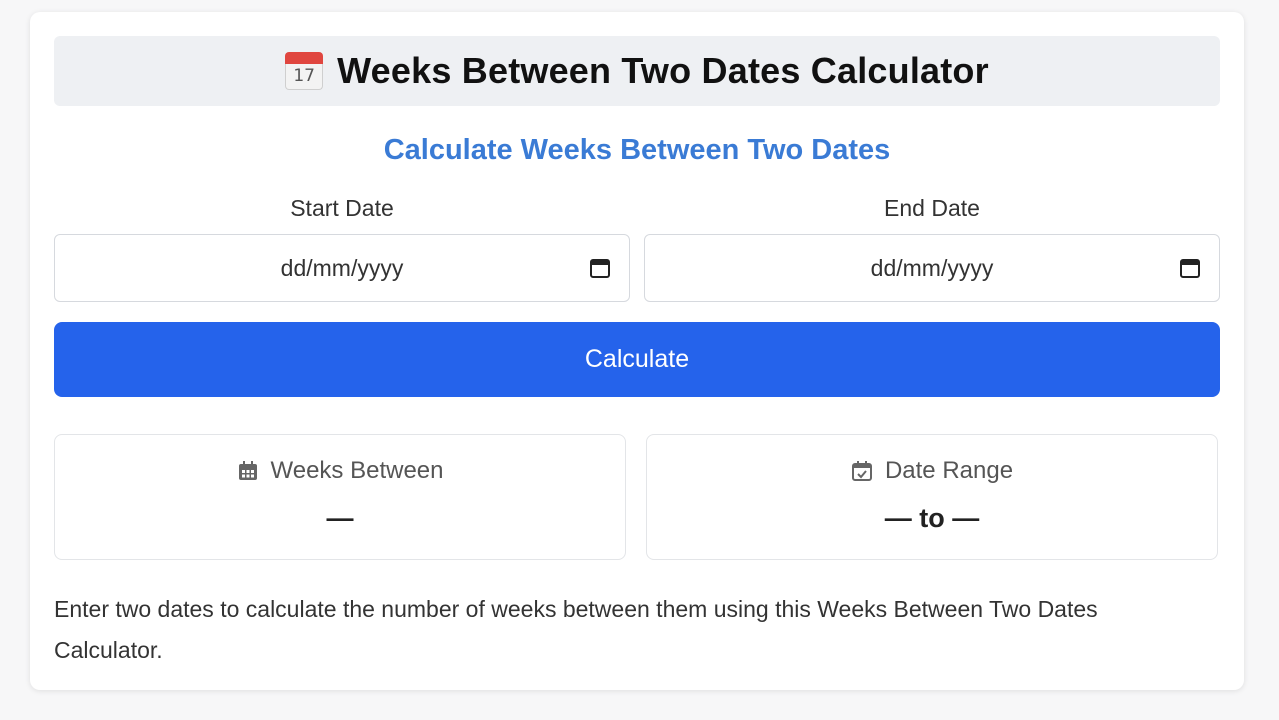 The image size is (1279, 720). I want to click on page-title: Weeks Between Two Dates Calculator, so click(663, 70).